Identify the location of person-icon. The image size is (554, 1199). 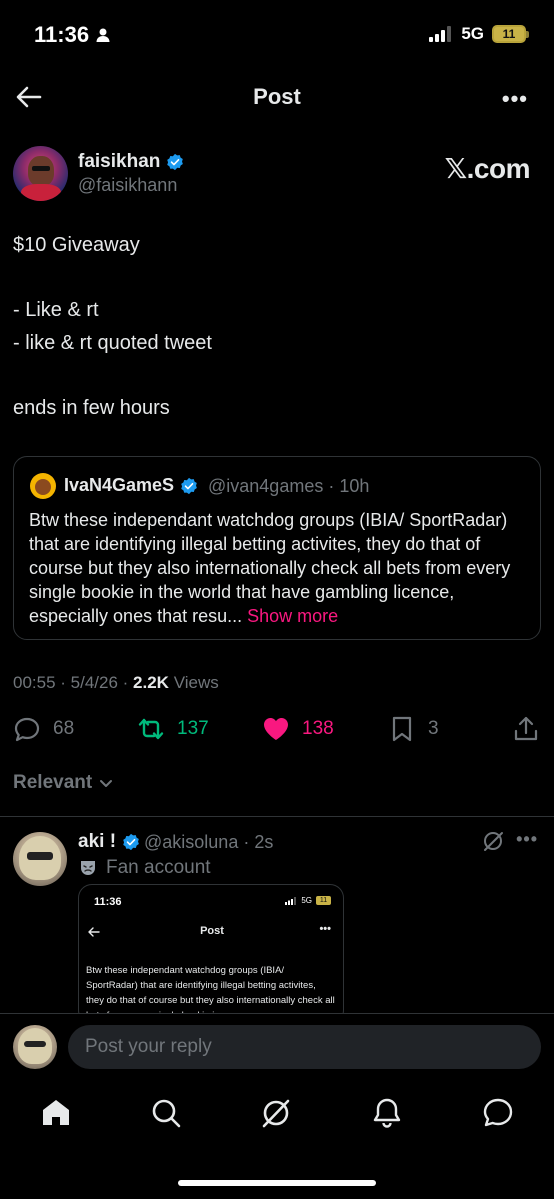
(103, 35).